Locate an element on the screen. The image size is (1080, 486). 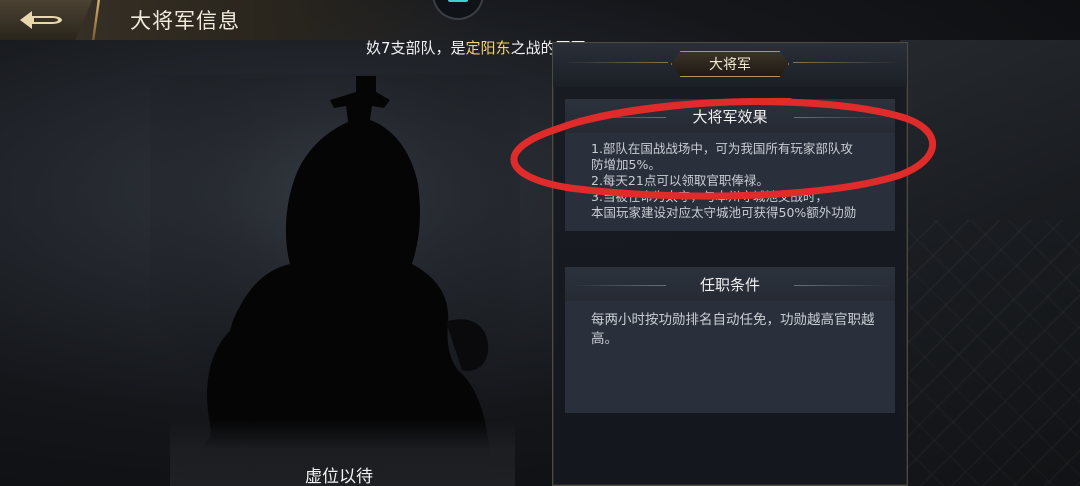
effect-line: 1.部队在国战战场中，可为我国所有玩家部队攻 is located at coordinates (722, 148).